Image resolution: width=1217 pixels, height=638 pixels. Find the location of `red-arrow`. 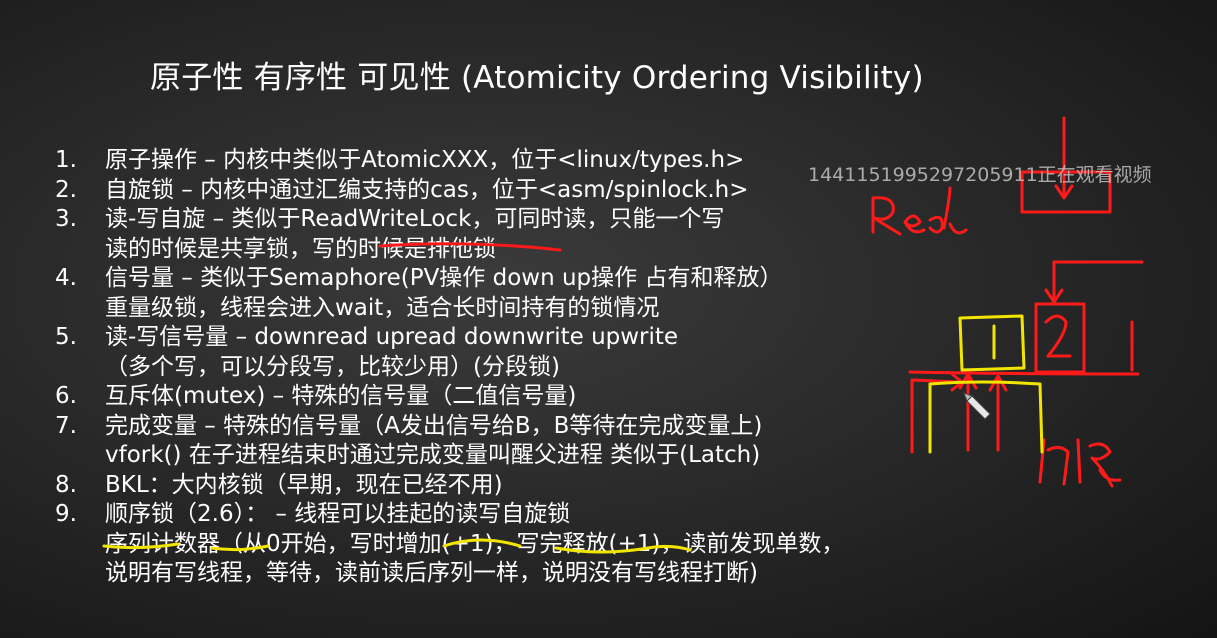

red-arrow is located at coordinates (1094, 282).